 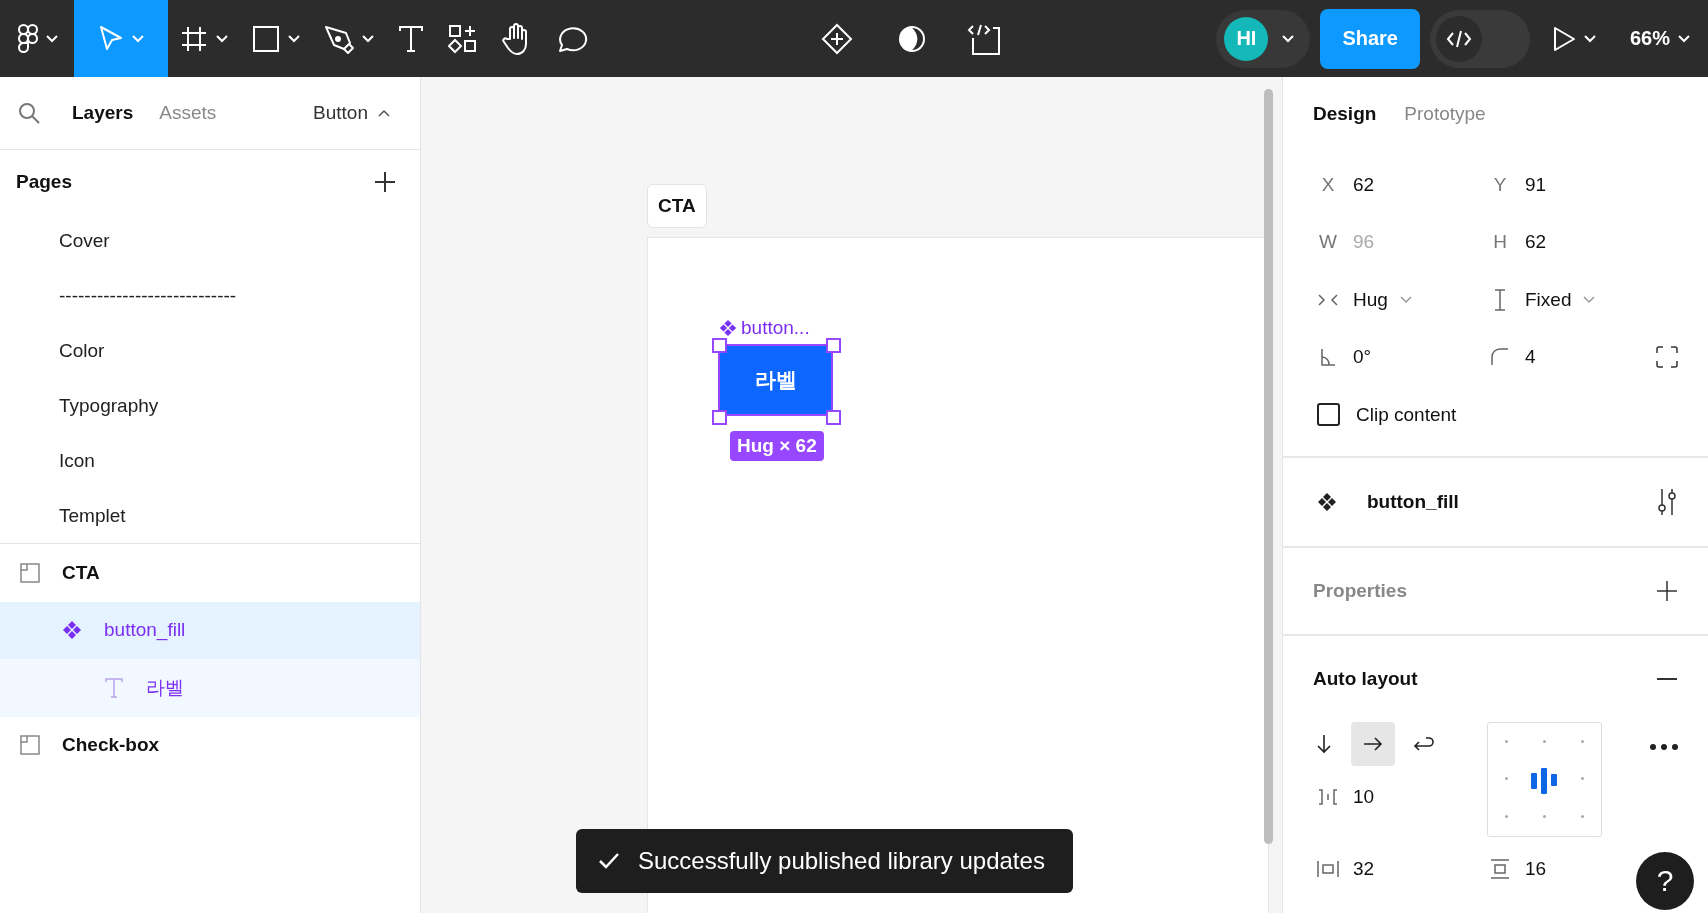 I want to click on section-heading: Properties, so click(x=1360, y=590).